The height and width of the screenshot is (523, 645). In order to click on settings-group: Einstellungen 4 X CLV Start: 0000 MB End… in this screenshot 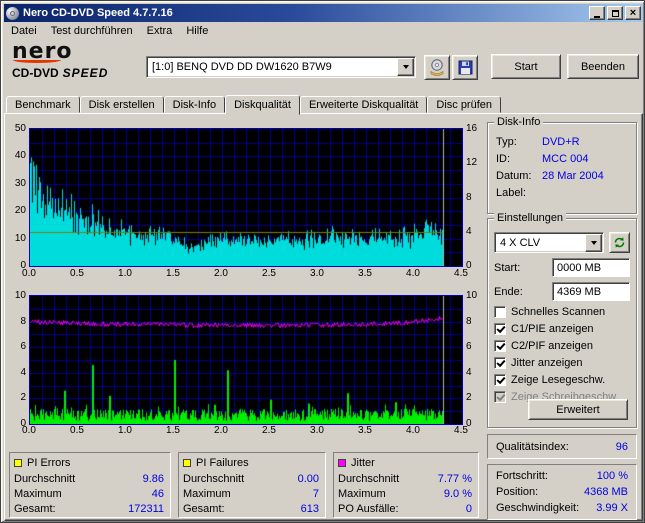, I will do `click(562, 320)`.